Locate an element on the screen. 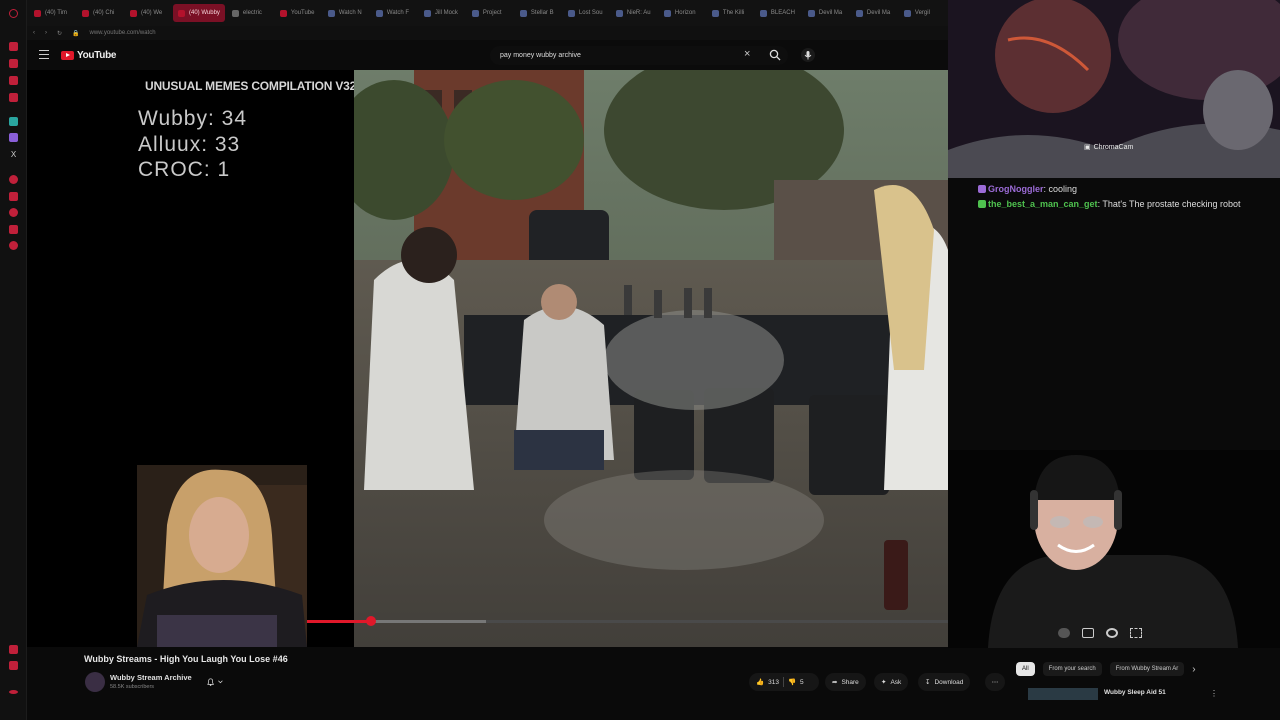 This screenshot has height=720, width=1280. captions-icon is located at coordinates (1088, 633).